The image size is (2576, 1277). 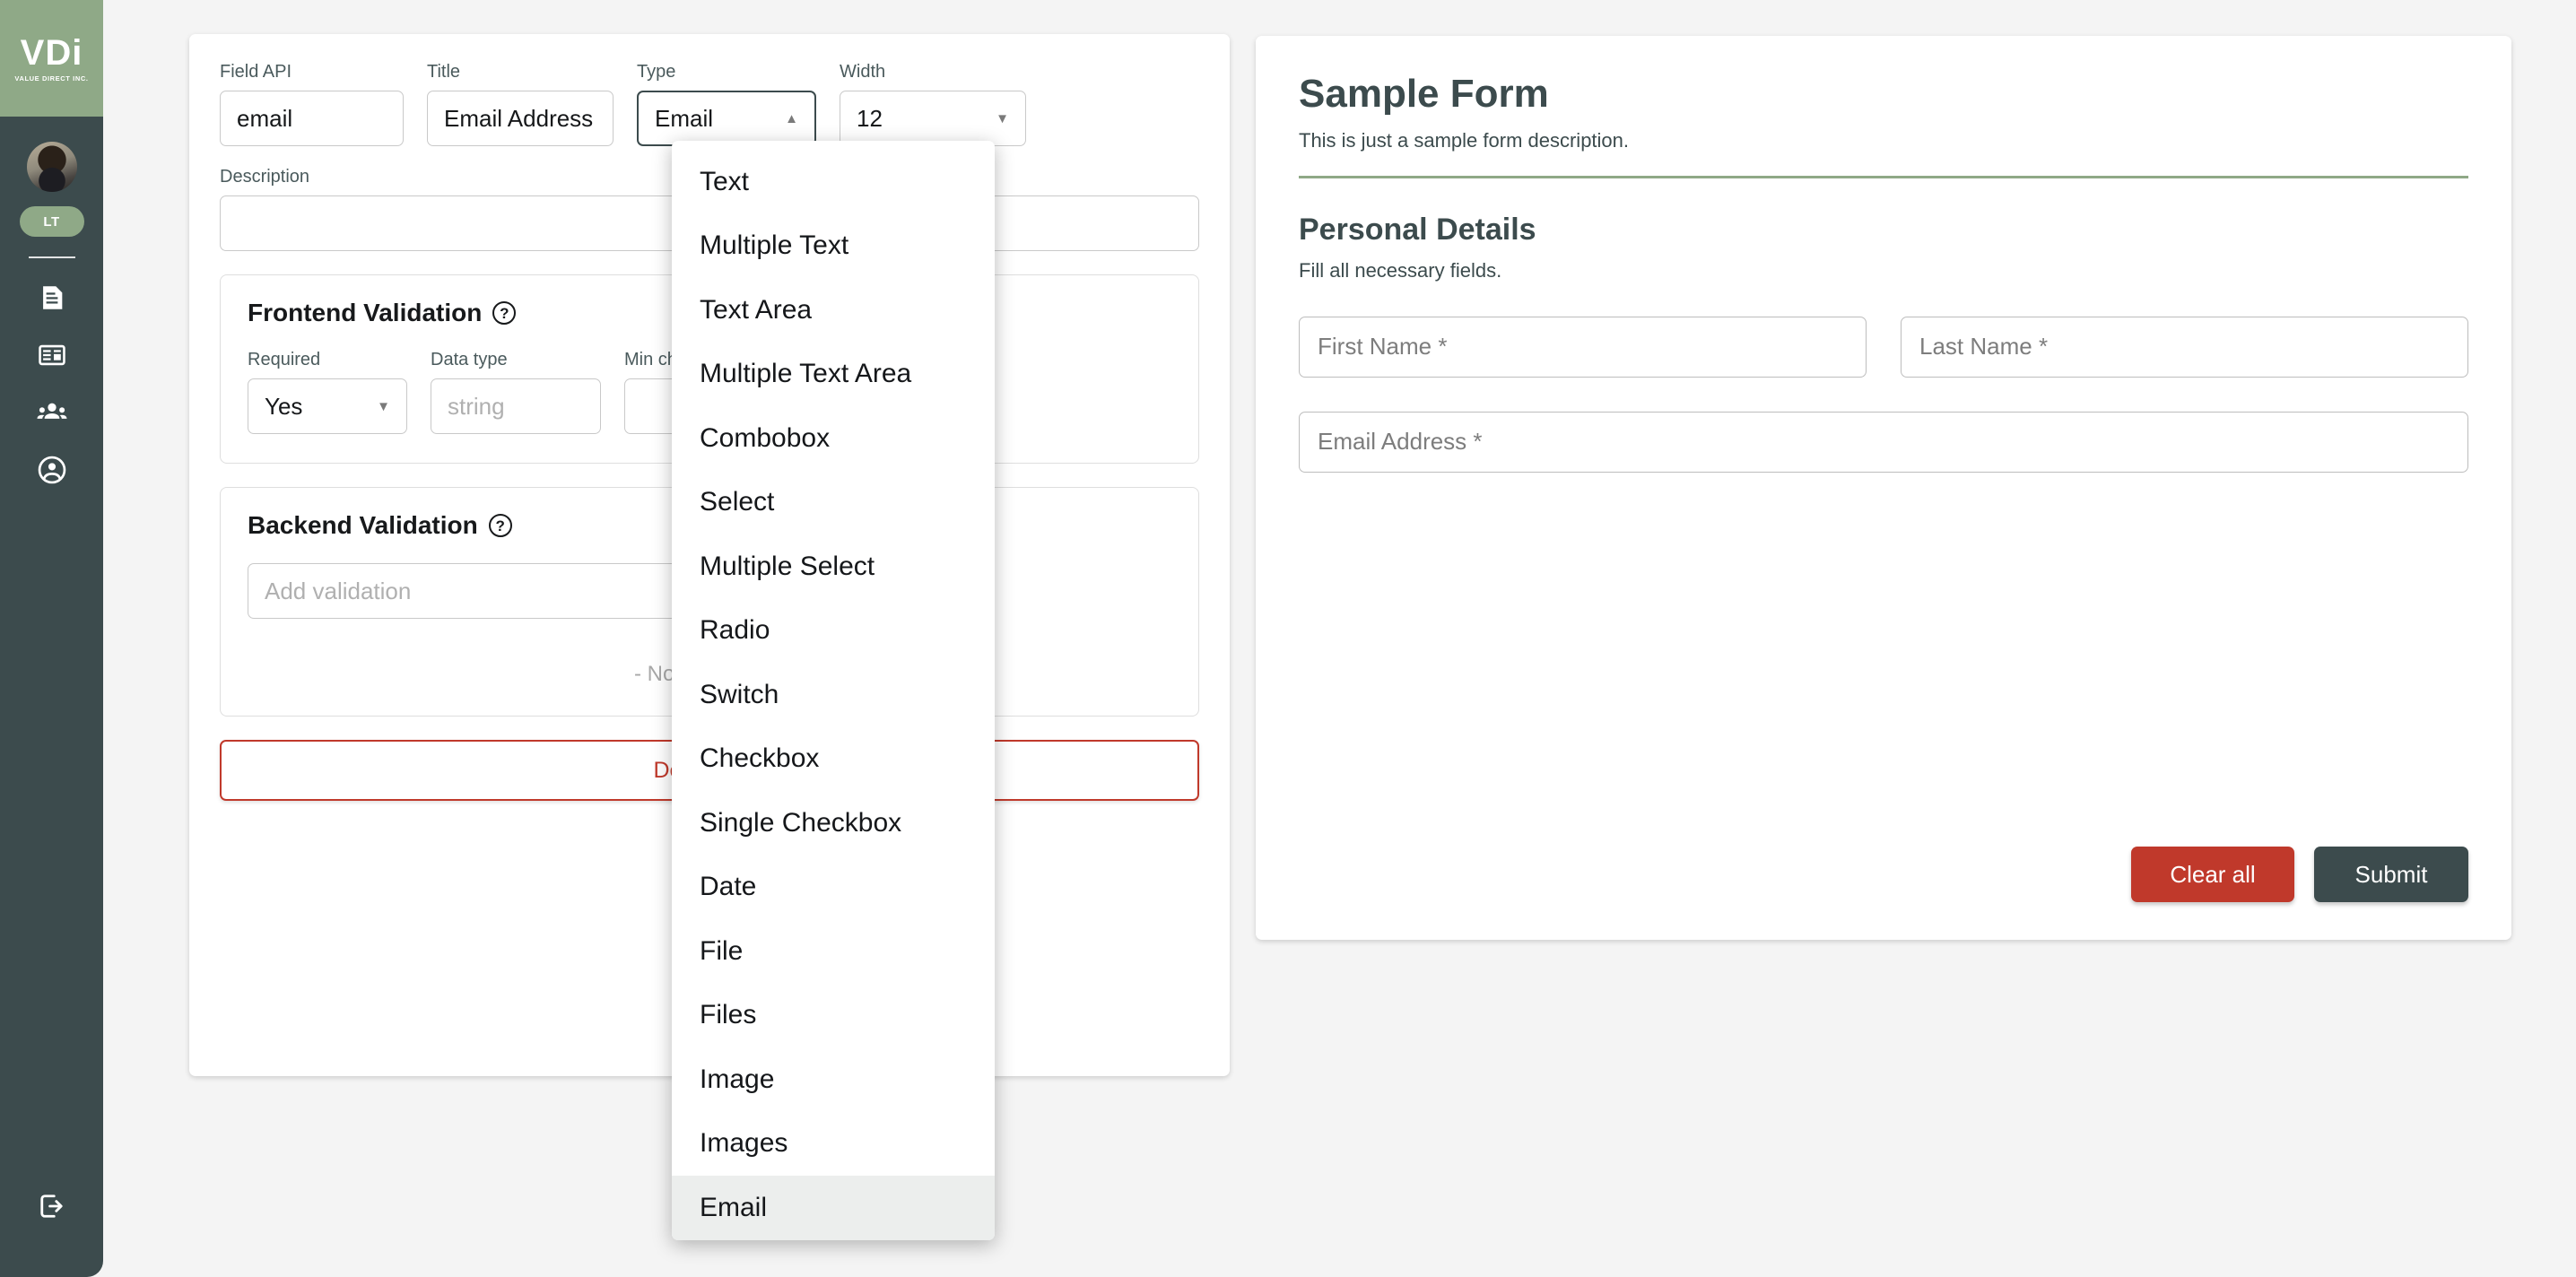 What do you see at coordinates (833, 631) in the screenshot?
I see `type-option-radio: Radio` at bounding box center [833, 631].